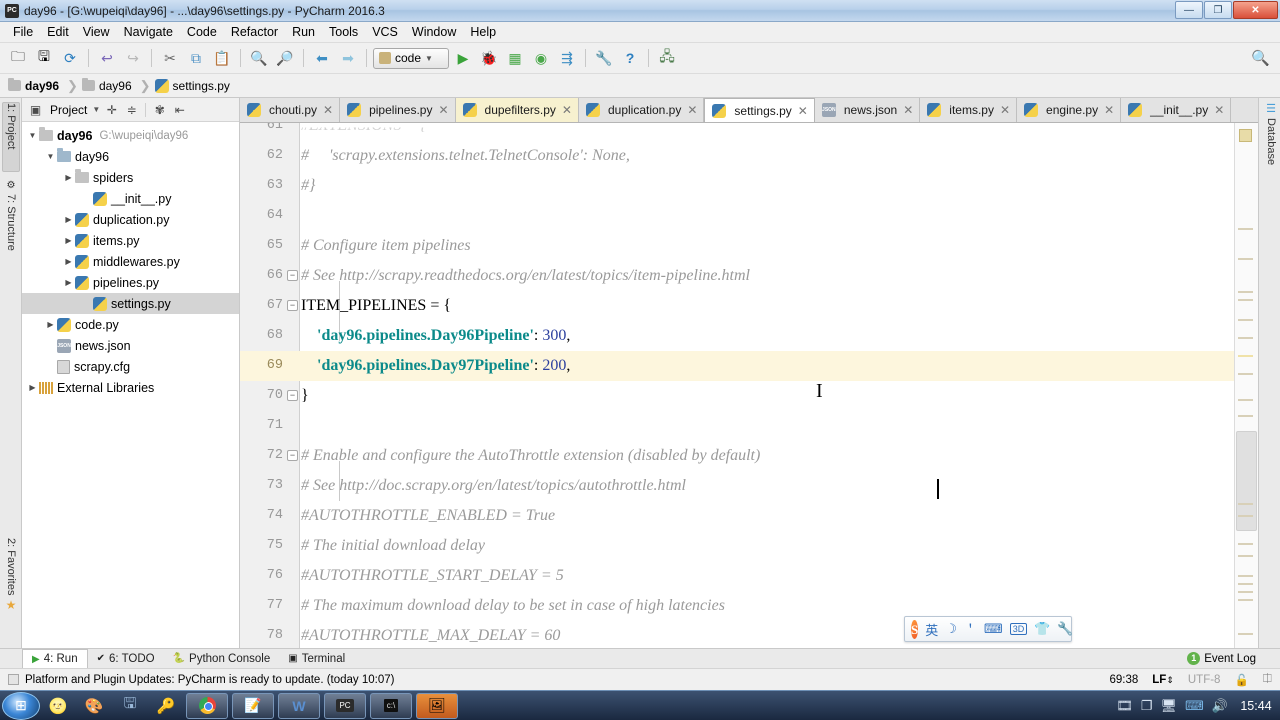 The height and width of the screenshot is (720, 1280). I want to click on updates-icon: 🖧, so click(667, 58).